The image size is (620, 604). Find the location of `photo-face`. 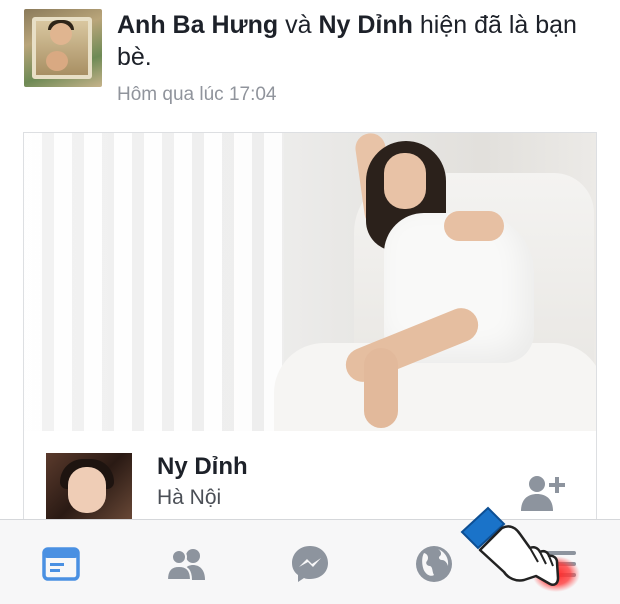

photo-face is located at coordinates (405, 181).